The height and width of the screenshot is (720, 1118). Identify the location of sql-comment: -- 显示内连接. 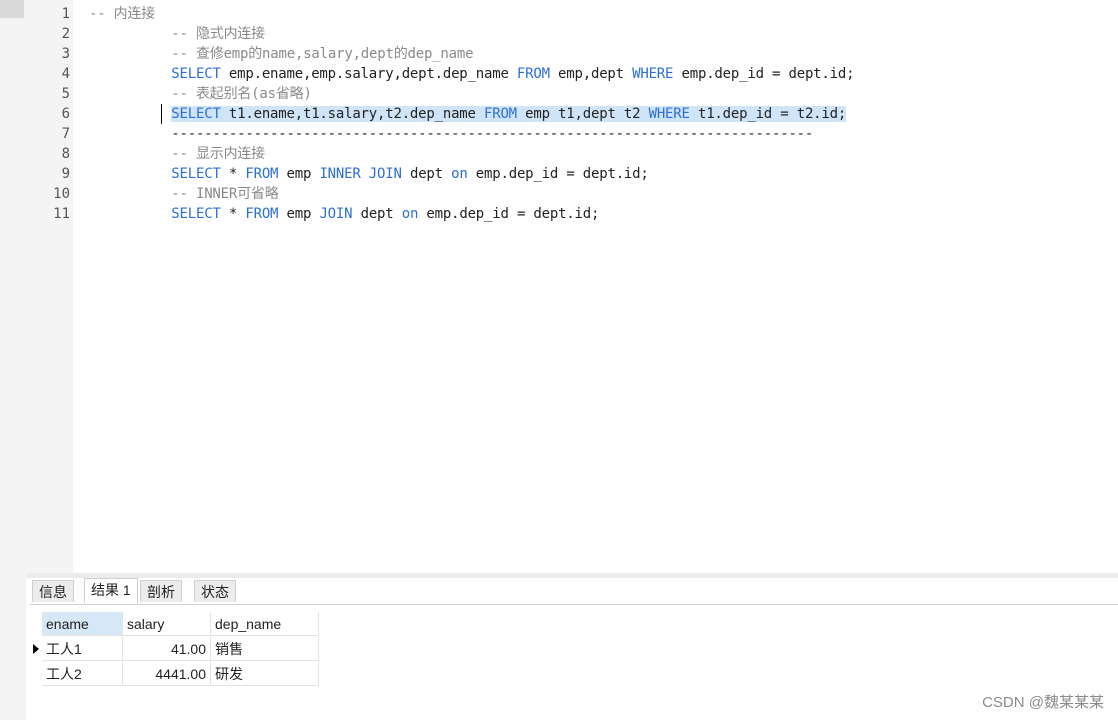
(177, 154).